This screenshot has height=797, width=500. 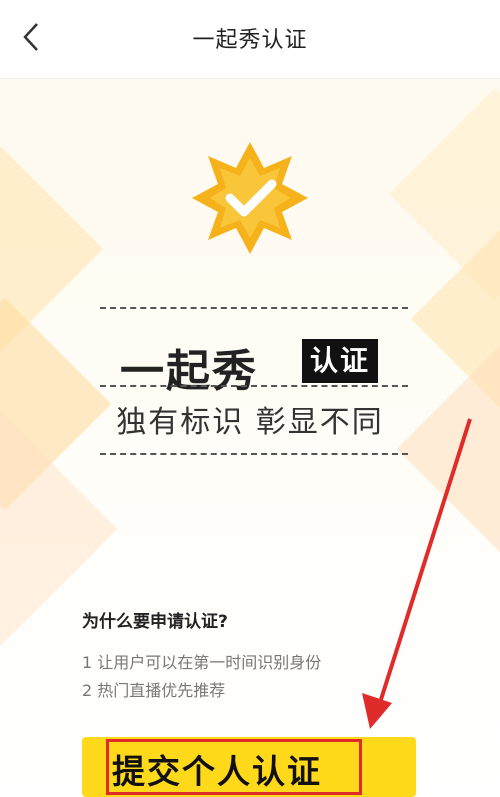 I want to click on submit-button-label: 提交个人认证, so click(x=217, y=771).